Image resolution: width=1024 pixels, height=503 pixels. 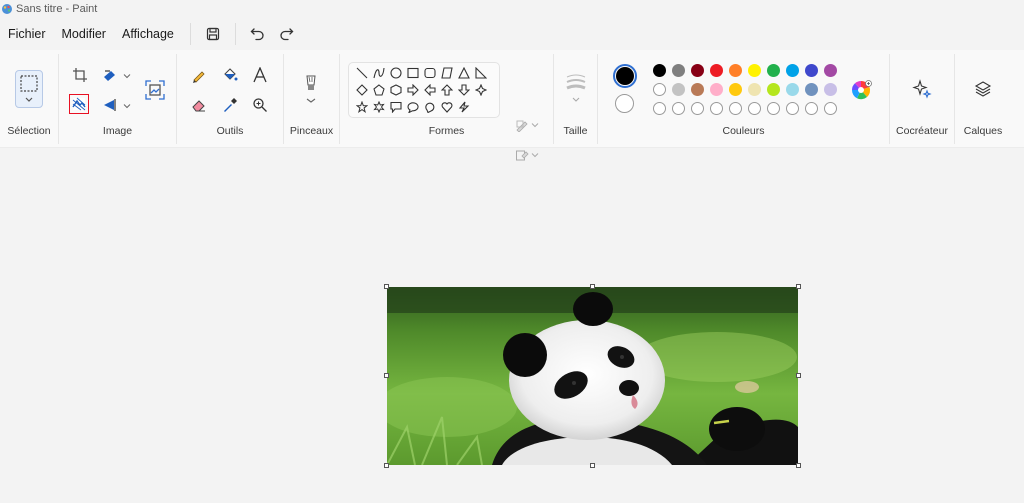 What do you see at coordinates (199, 75) in the screenshot?
I see `pencil-button` at bounding box center [199, 75].